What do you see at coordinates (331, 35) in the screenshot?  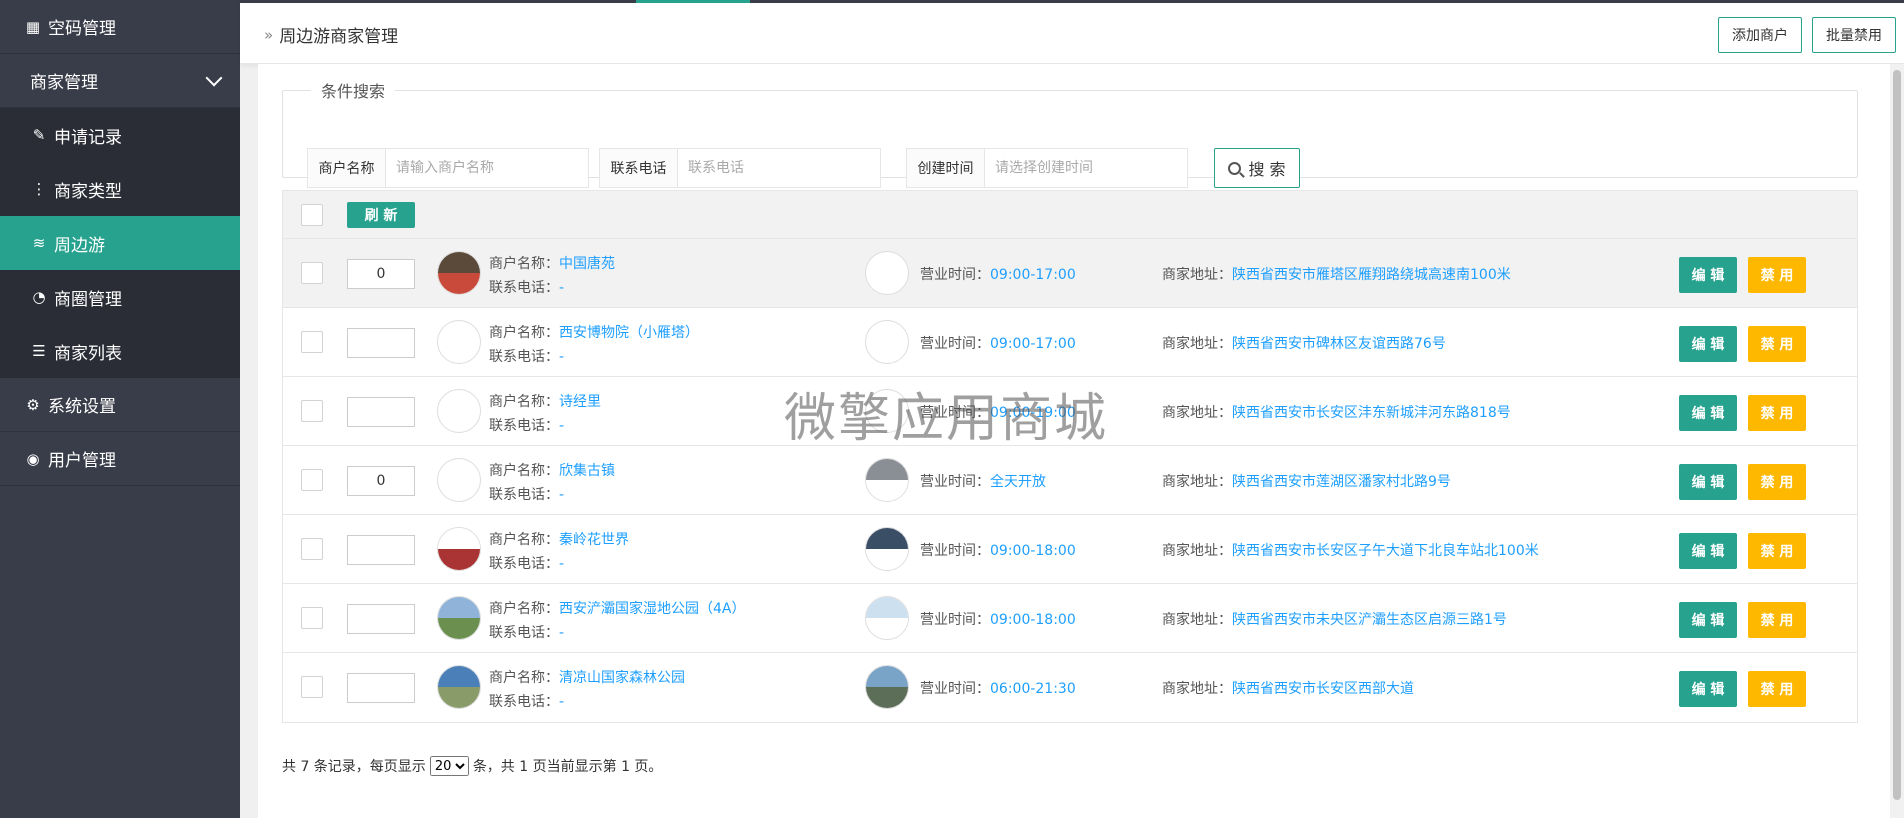 I see `breadcrumb: » 周边游商家管理` at bounding box center [331, 35].